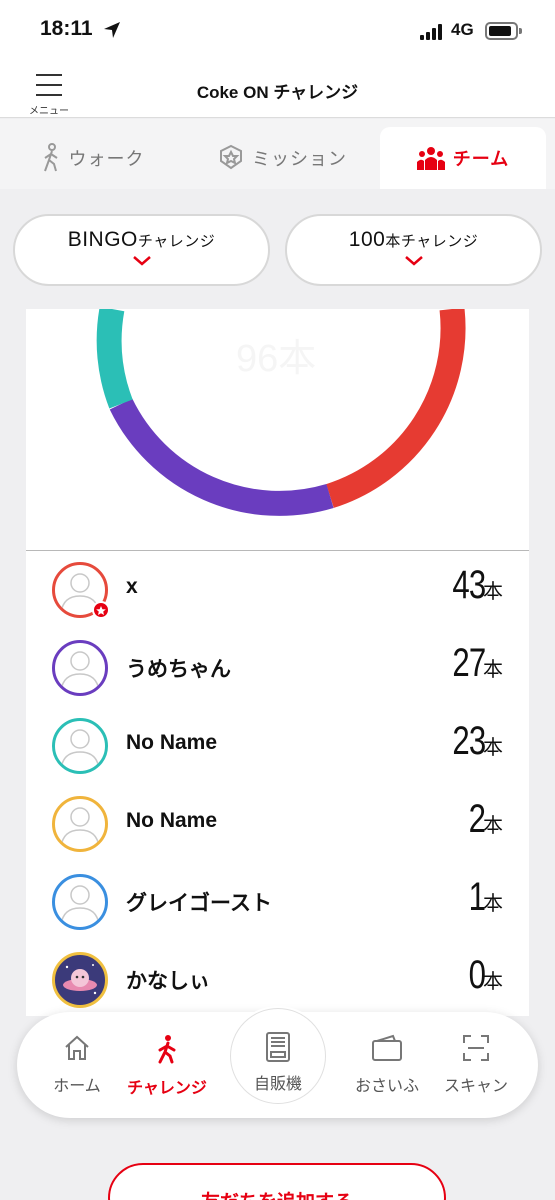 This screenshot has height=1200, width=555. Describe the element at coordinates (477, 663) in the screenshot. I see `member-count: 27本` at that location.